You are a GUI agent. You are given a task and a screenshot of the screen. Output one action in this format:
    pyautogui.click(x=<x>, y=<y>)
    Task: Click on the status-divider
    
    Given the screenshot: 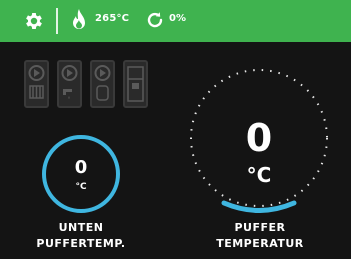 What is the action you would take?
    pyautogui.click(x=57, y=21)
    